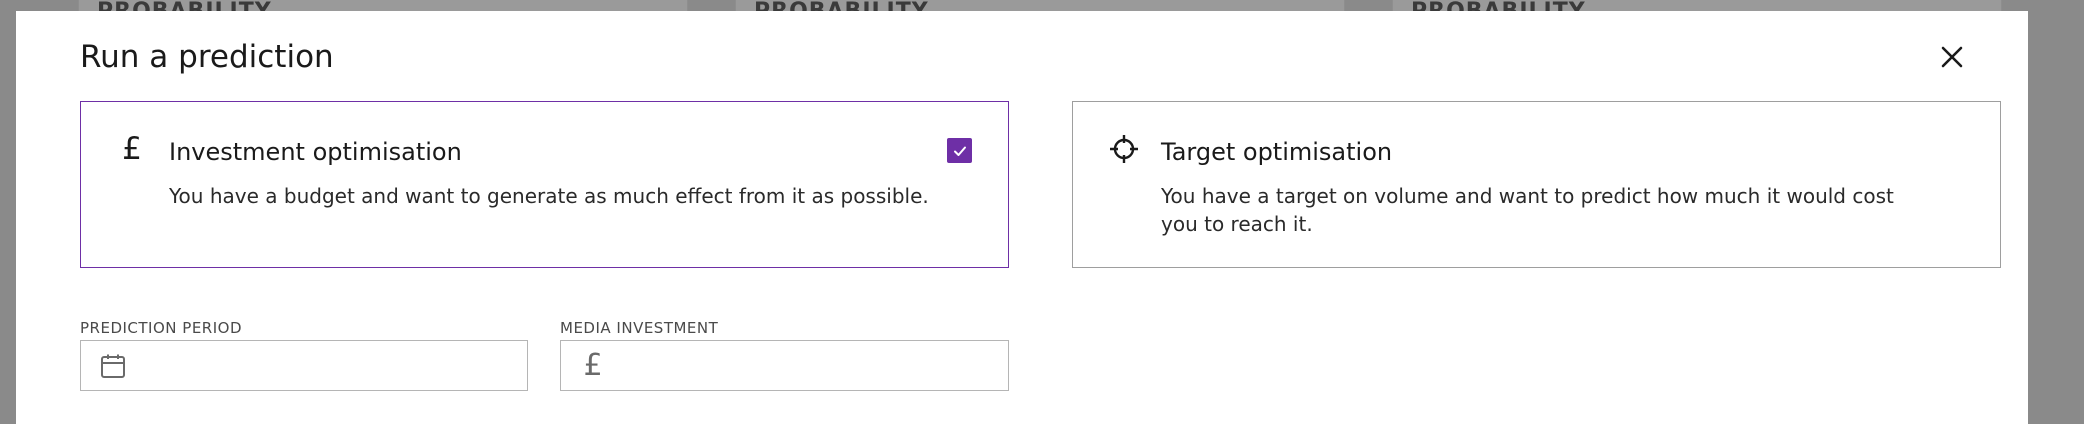 The image size is (2084, 424). Describe the element at coordinates (207, 57) in the screenshot. I see `modal-title: Run a prediction` at that location.